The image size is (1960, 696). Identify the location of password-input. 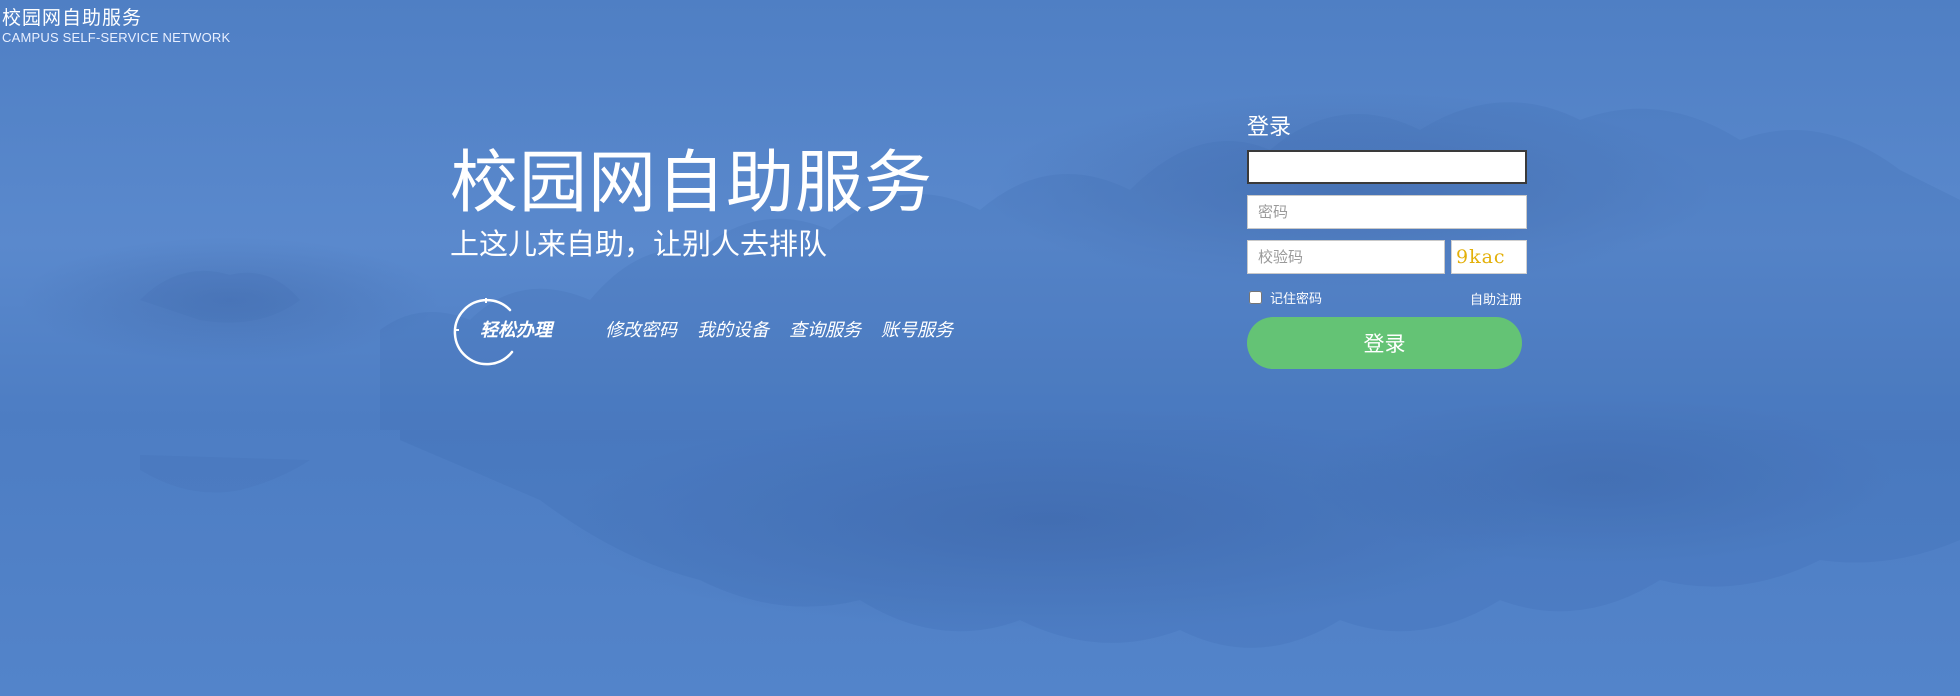
(1387, 212).